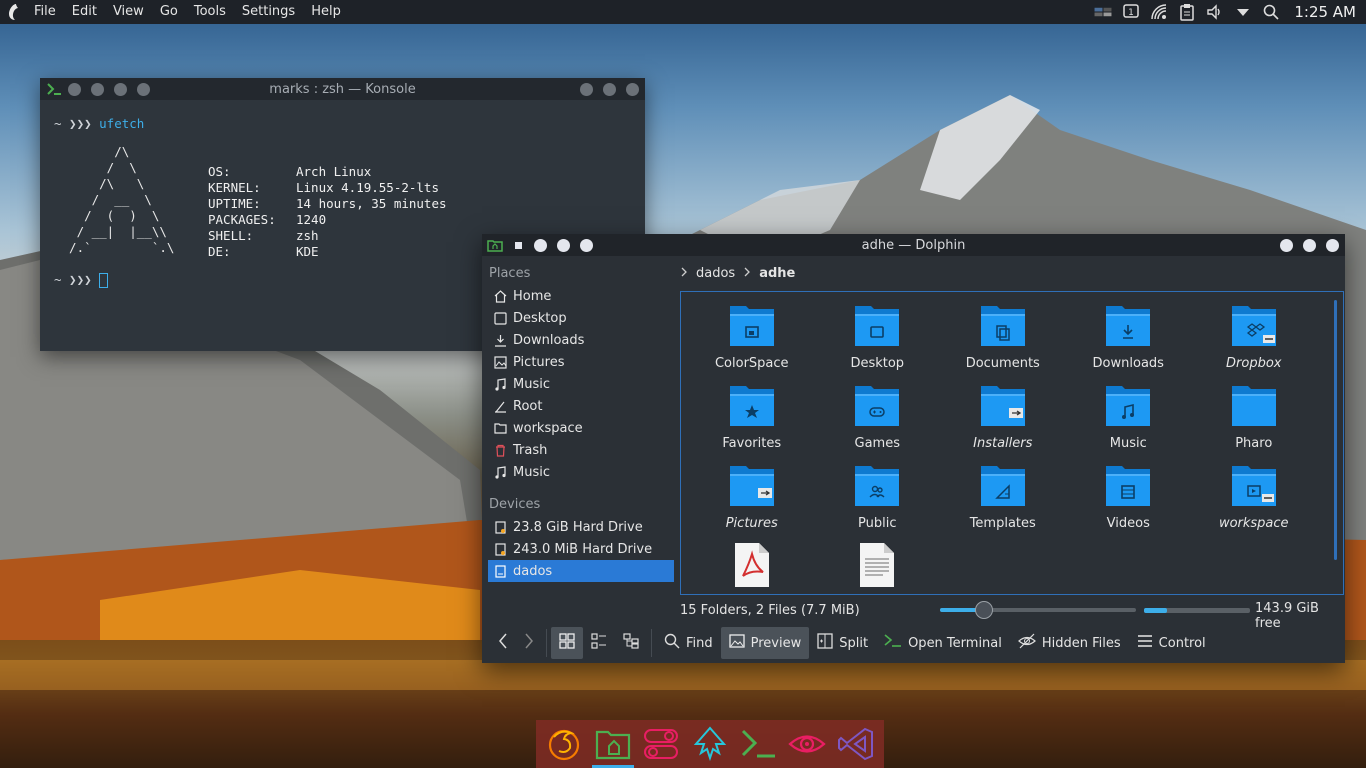 Image resolution: width=1366 pixels, height=768 pixels. Describe the element at coordinates (581, 527) in the screenshot. I see `device-hard-drive-1: 23.8 GiB Hard Drive` at that location.